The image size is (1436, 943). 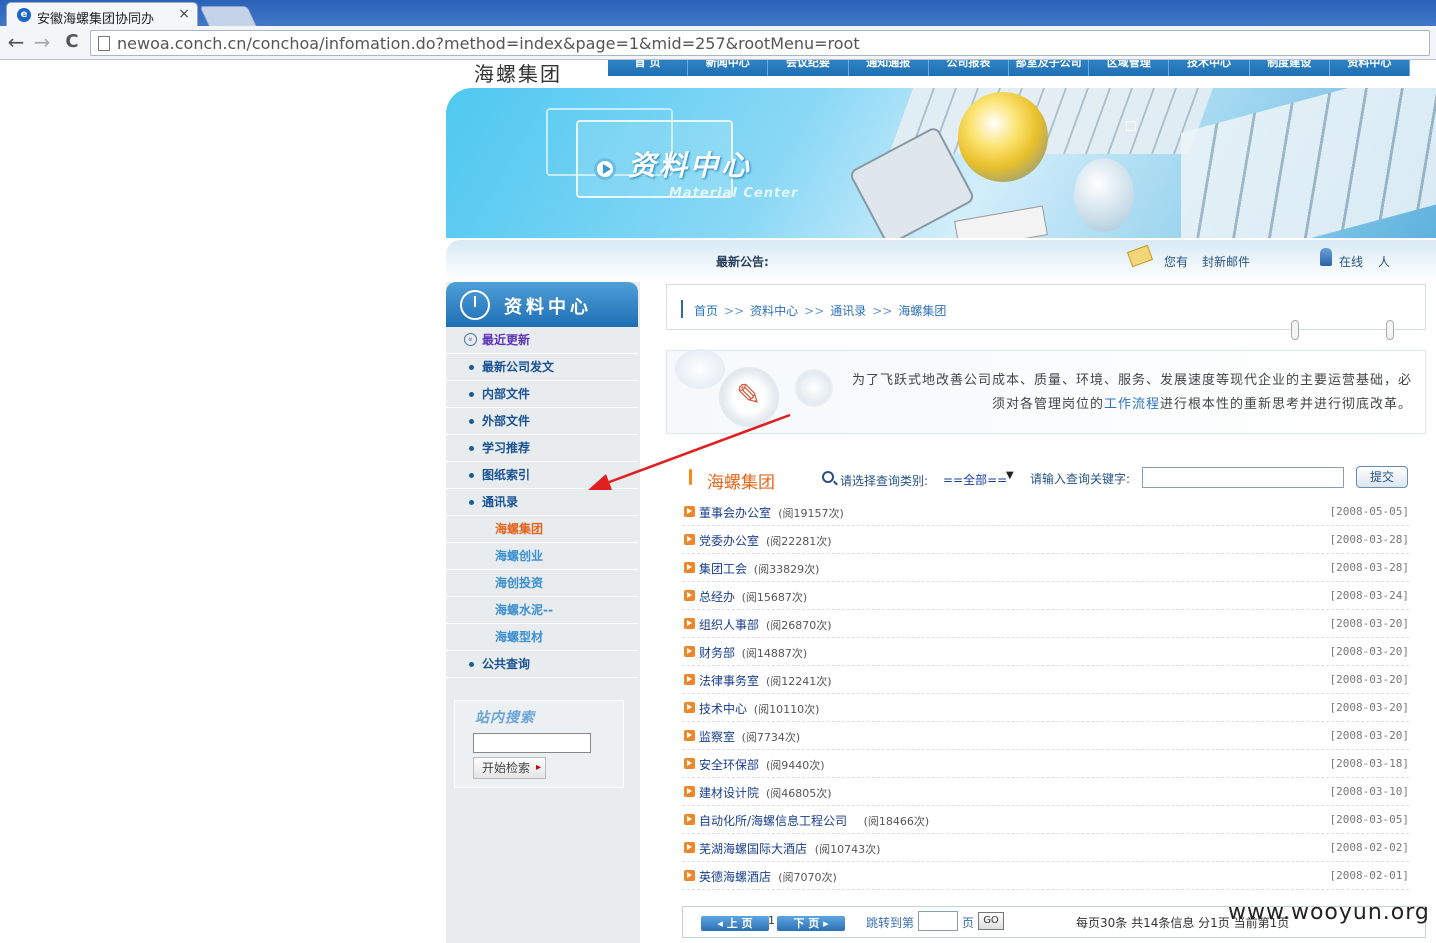 What do you see at coordinates (706, 311) in the screenshot?
I see `breadcrumb-link: 首页` at bounding box center [706, 311].